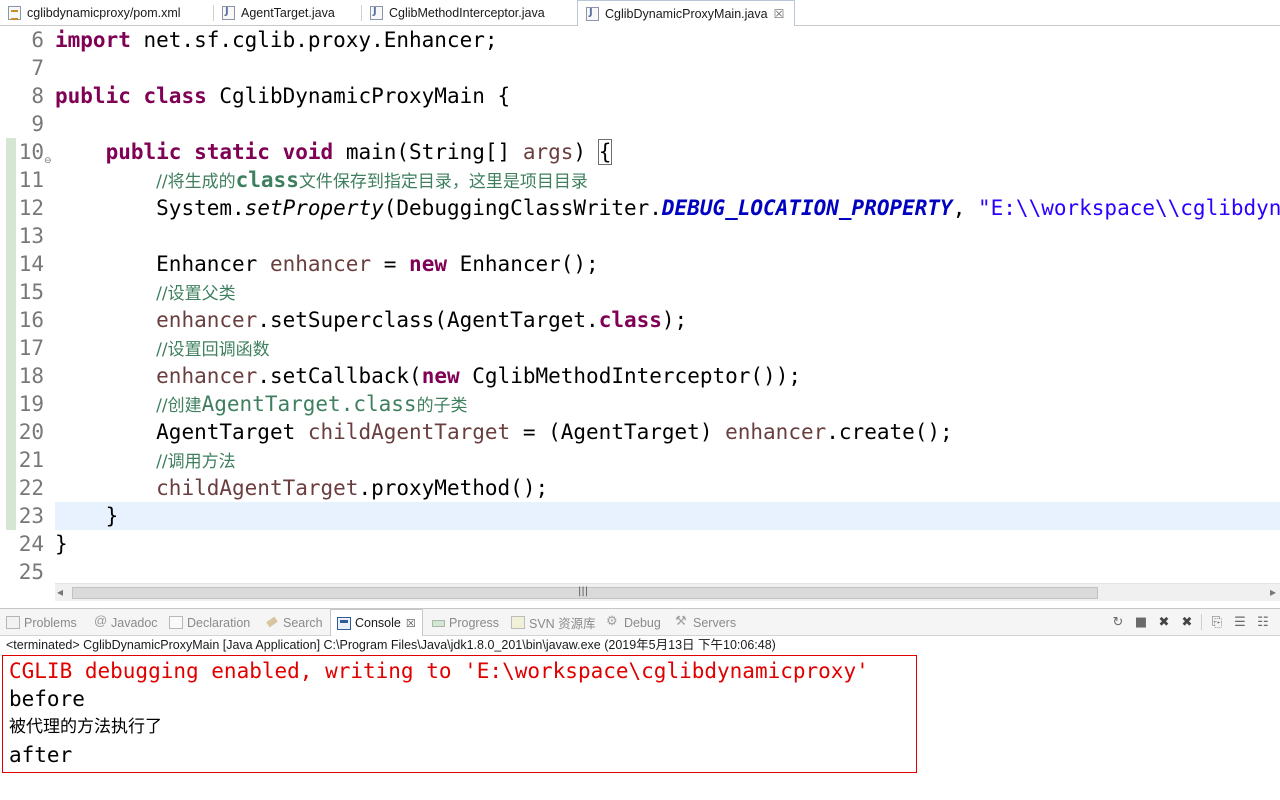  I want to click on tab-label: Servers, so click(715, 622).